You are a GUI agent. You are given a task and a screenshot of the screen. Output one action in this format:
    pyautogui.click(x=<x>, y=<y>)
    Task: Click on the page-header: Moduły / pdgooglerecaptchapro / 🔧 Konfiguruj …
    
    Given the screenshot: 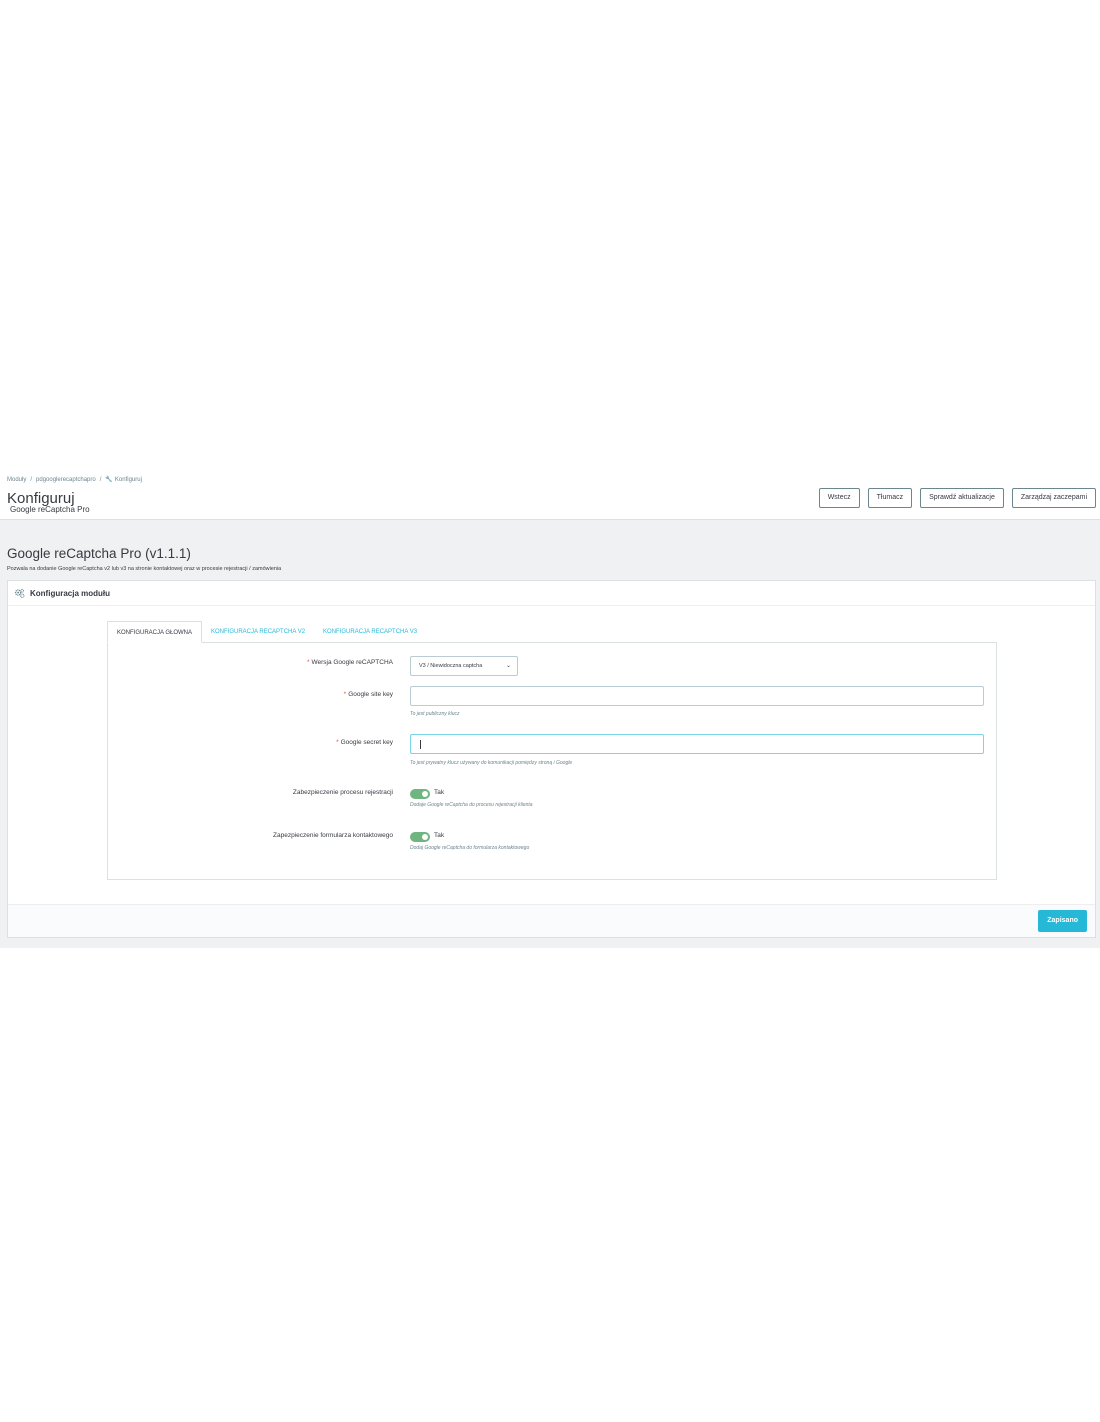 What is the action you would take?
    pyautogui.click(x=550, y=494)
    